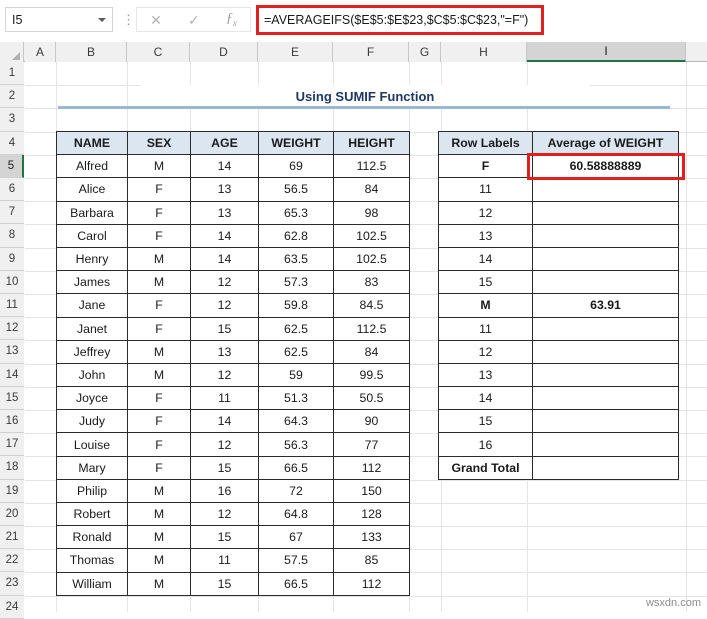 This screenshot has height=619, width=707. I want to click on row-header-16: 16, so click(12, 421).